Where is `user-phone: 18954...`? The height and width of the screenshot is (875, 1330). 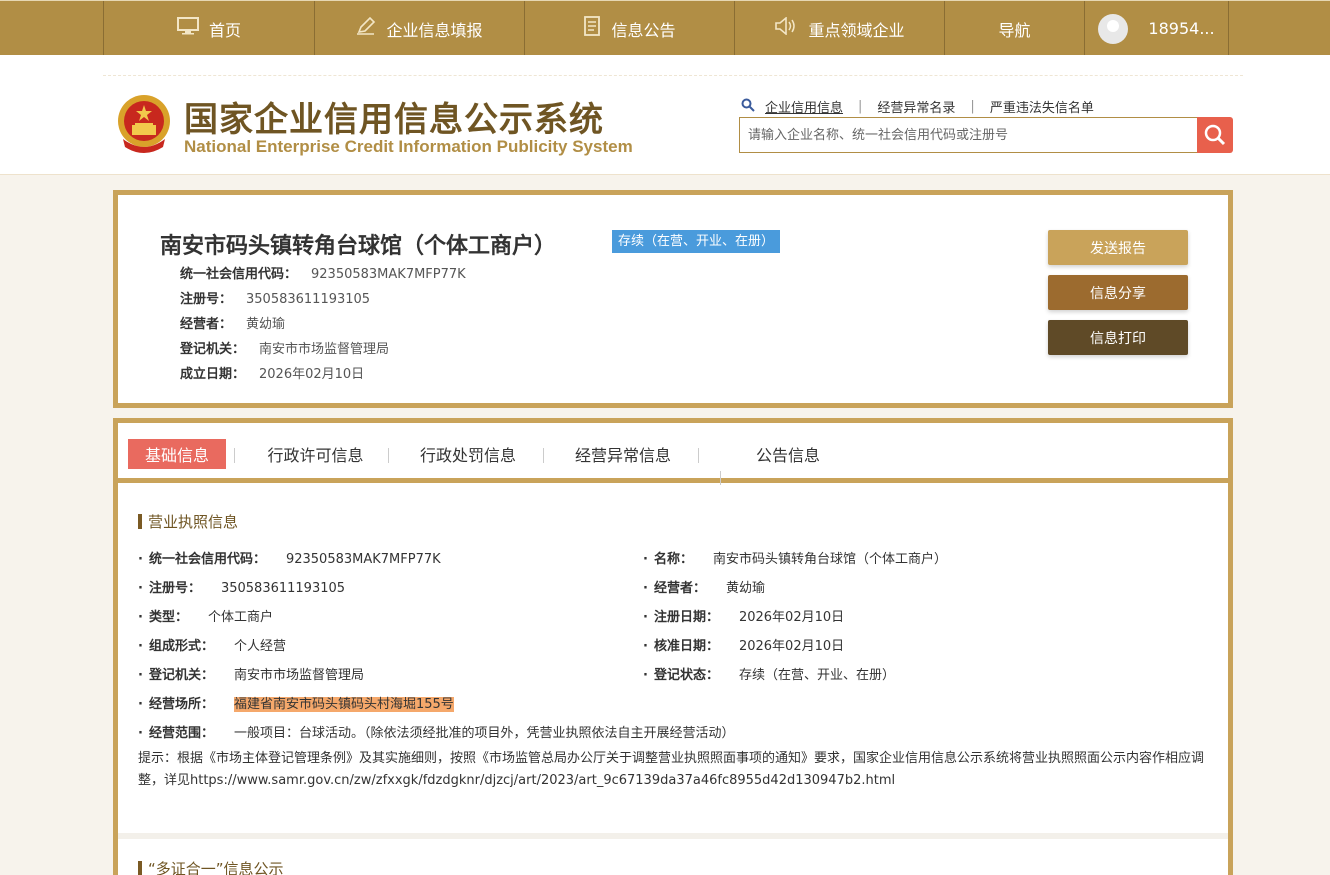 user-phone: 18954... is located at coordinates (1181, 28).